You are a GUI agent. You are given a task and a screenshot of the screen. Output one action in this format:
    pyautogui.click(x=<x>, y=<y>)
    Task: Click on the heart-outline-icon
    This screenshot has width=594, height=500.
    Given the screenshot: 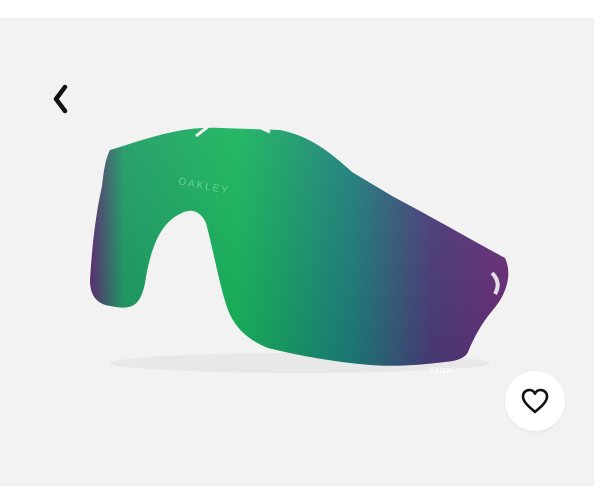 What is the action you would take?
    pyautogui.click(x=535, y=401)
    